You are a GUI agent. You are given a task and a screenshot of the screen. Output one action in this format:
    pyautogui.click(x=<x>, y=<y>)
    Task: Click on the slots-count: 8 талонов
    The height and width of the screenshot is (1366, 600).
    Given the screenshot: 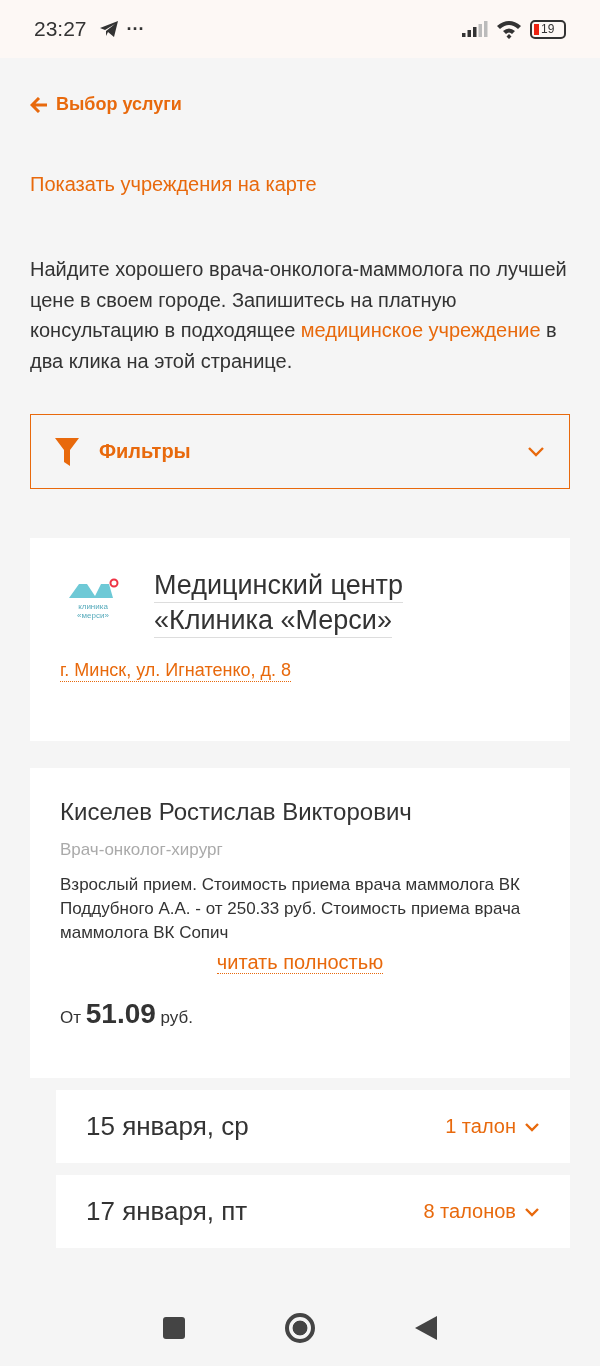 What is the action you would take?
    pyautogui.click(x=469, y=1211)
    